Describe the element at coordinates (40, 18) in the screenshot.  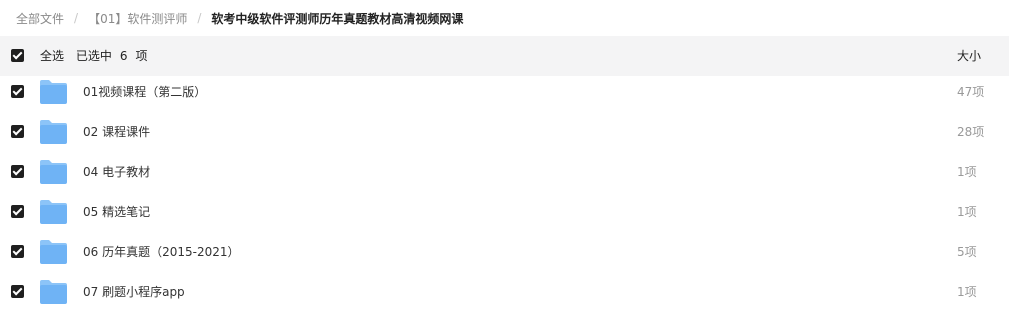
I see `breadcrumb-item-all-files: 全部文件` at that location.